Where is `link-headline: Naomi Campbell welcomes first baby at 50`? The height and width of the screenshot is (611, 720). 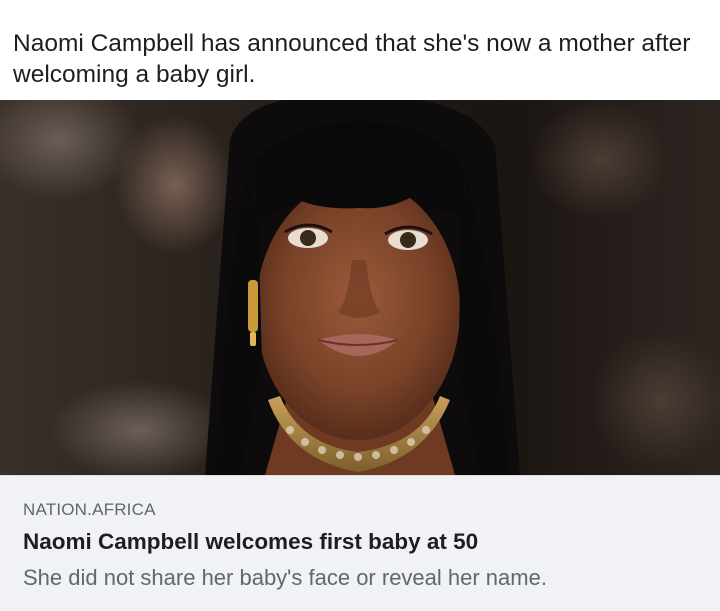
link-headline: Naomi Campbell welcomes first baby at 50 is located at coordinates (363, 542).